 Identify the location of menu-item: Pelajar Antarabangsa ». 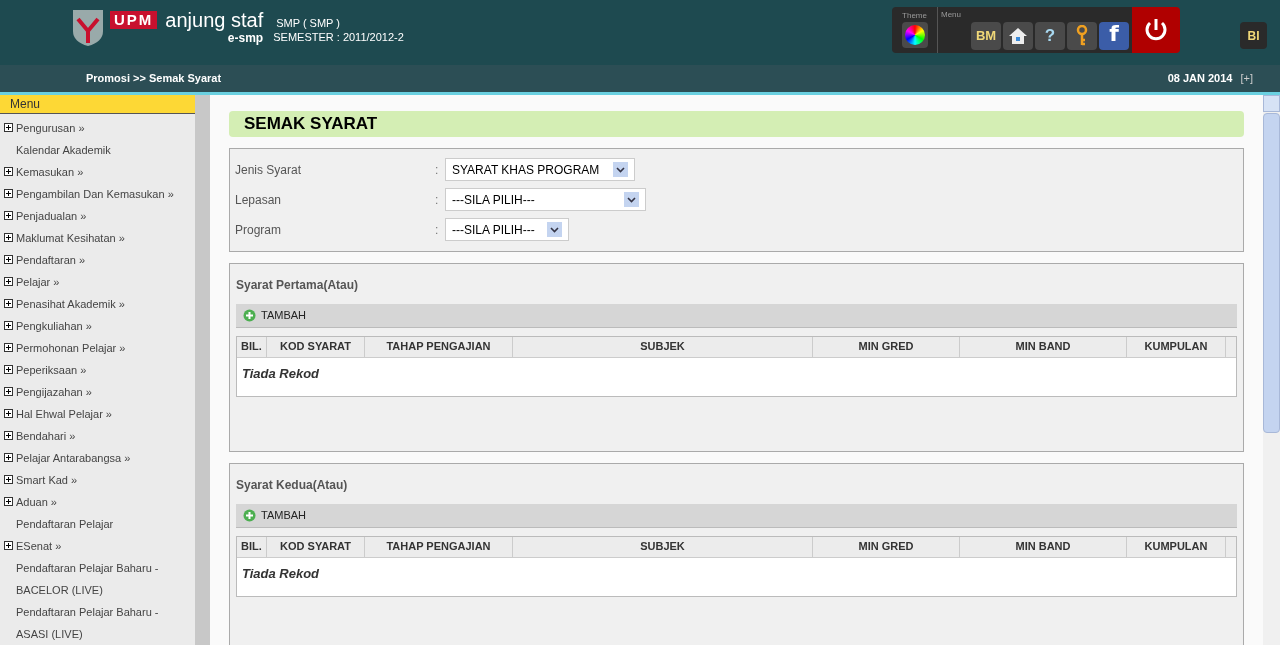
(73, 458).